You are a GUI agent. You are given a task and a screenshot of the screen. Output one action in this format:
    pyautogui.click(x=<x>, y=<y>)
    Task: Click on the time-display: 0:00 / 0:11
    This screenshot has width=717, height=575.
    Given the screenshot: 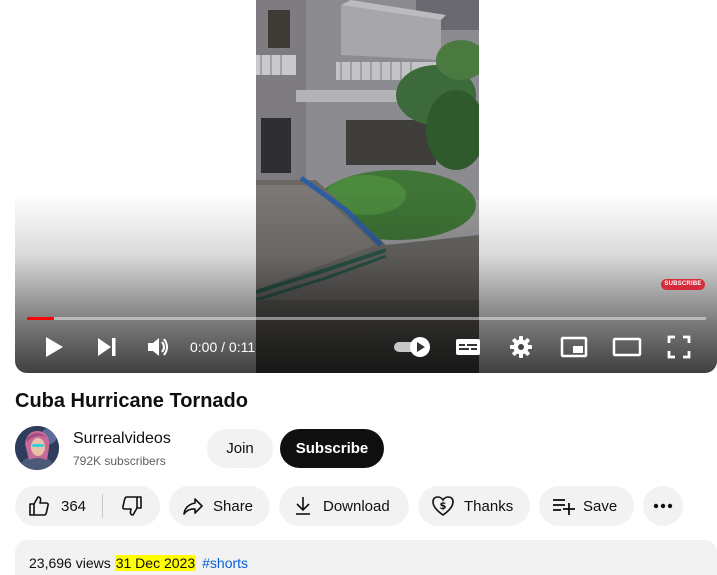 What is the action you would take?
    pyautogui.click(x=223, y=347)
    